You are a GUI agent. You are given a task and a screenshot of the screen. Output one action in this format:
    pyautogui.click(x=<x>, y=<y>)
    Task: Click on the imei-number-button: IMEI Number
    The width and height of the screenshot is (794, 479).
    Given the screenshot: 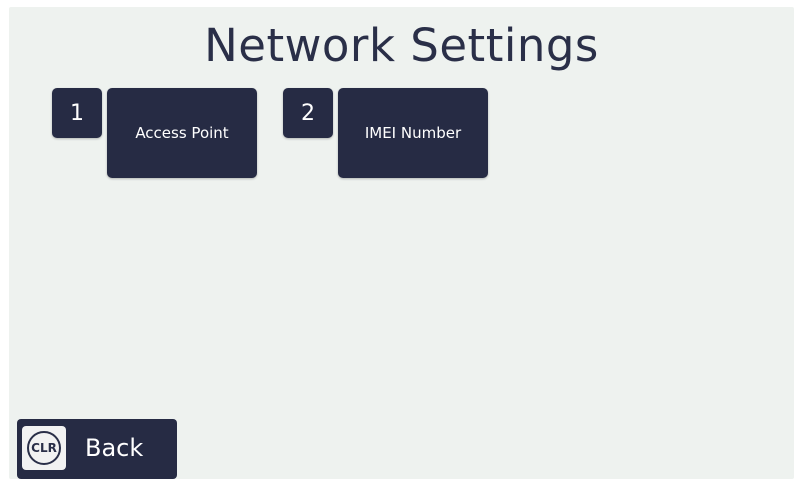 What is the action you would take?
    pyautogui.click(x=413, y=133)
    